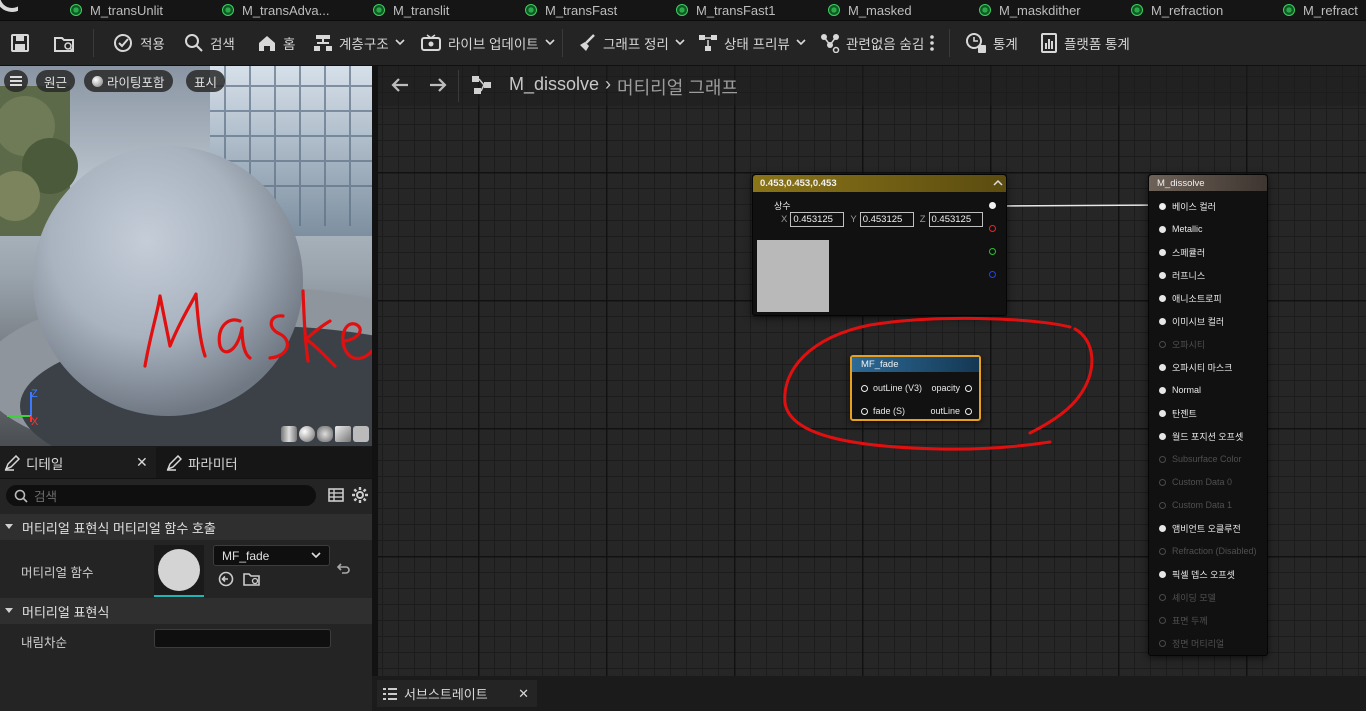 This screenshot has width=1366, height=711. I want to click on tab-substrate: 서브스트레이트 ✕, so click(457, 693).